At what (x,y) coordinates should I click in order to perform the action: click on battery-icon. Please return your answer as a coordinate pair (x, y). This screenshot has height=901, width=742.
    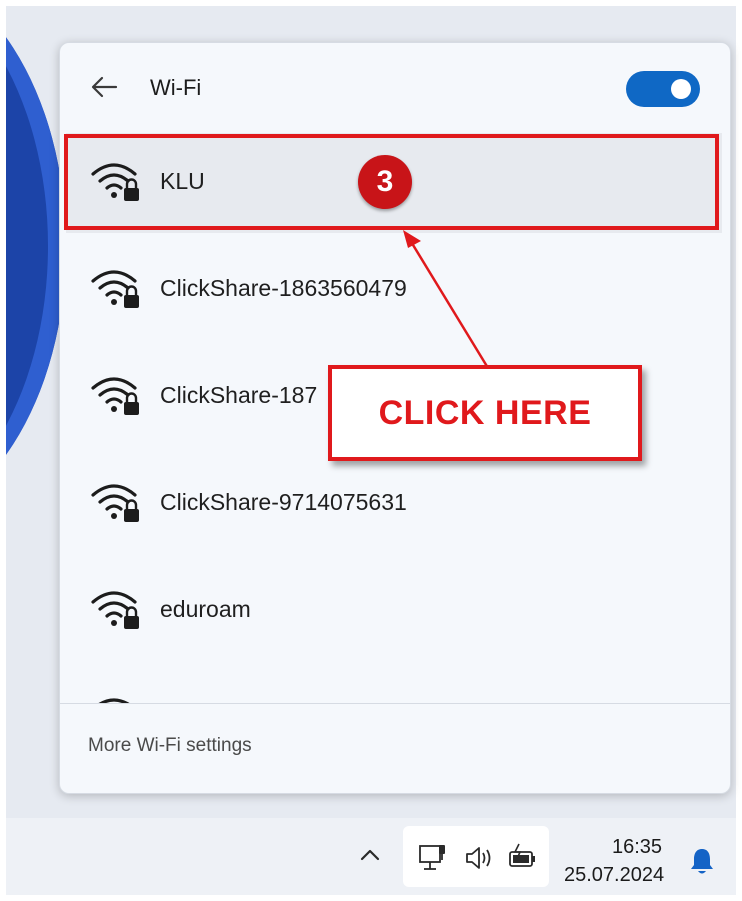
    Looking at the image, I should click on (522, 855).